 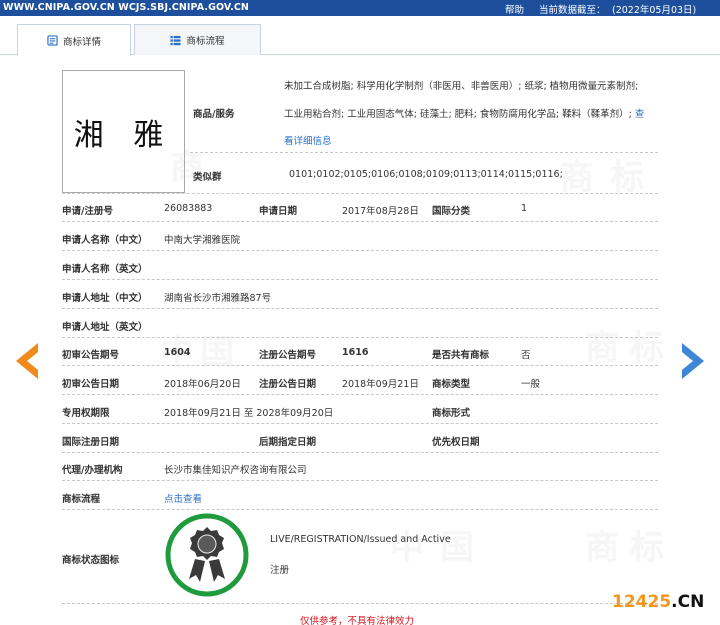 What do you see at coordinates (288, 355) in the screenshot?
I see `reg-pub-no-label: 注册公告期号` at bounding box center [288, 355].